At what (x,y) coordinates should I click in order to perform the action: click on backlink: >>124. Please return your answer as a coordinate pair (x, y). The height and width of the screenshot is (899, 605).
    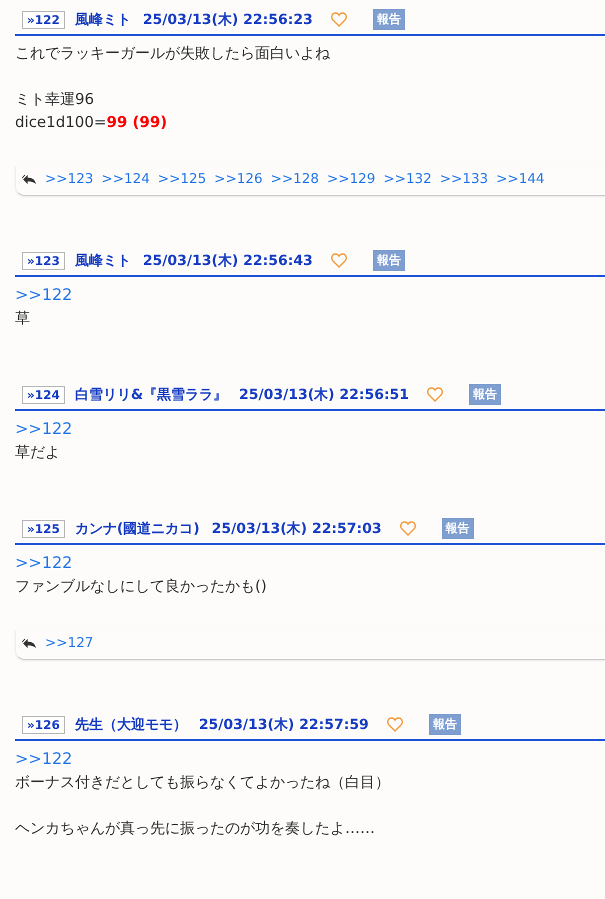
    Looking at the image, I should click on (125, 179).